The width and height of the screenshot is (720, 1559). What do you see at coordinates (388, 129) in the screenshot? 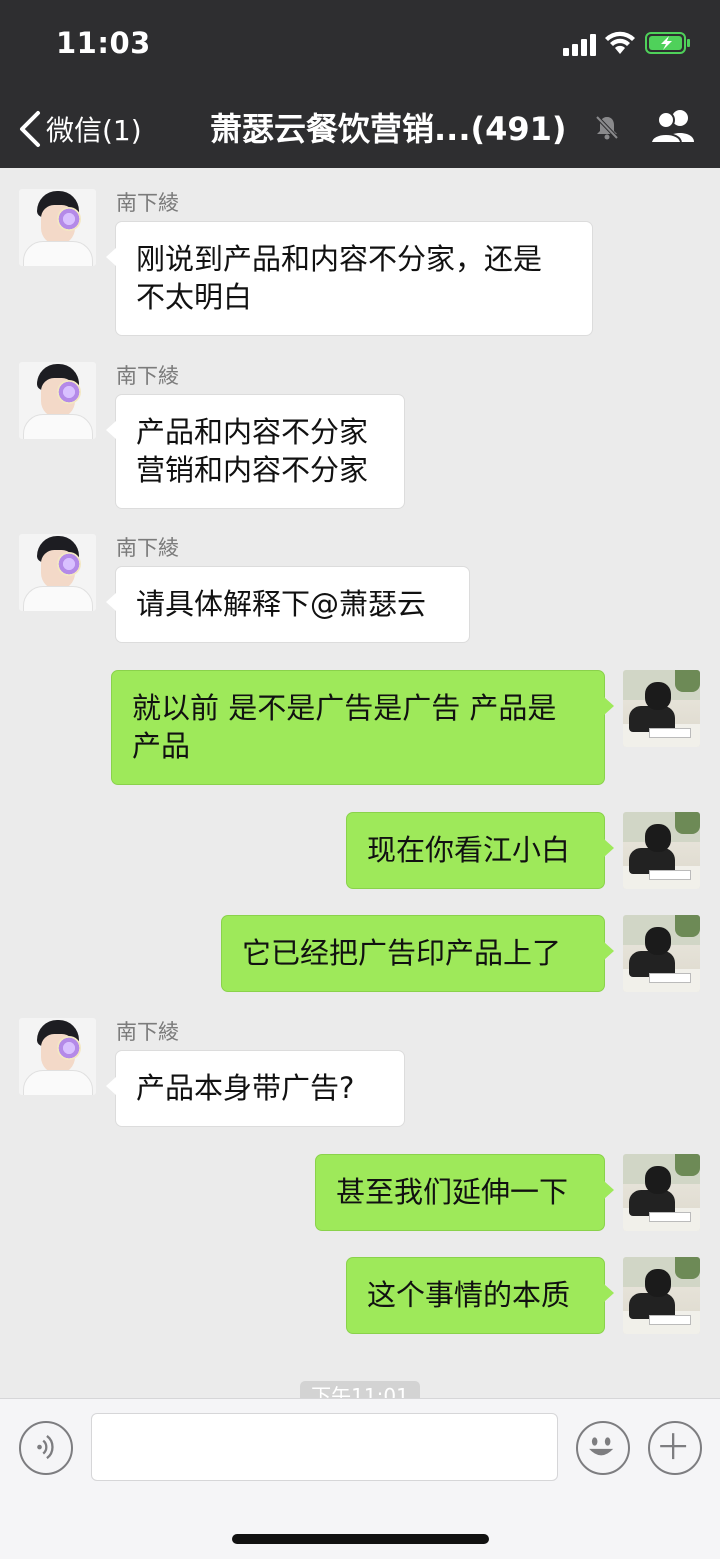
I see `chat-title: 萧瑟云餐饮营销...(491)` at bounding box center [388, 129].